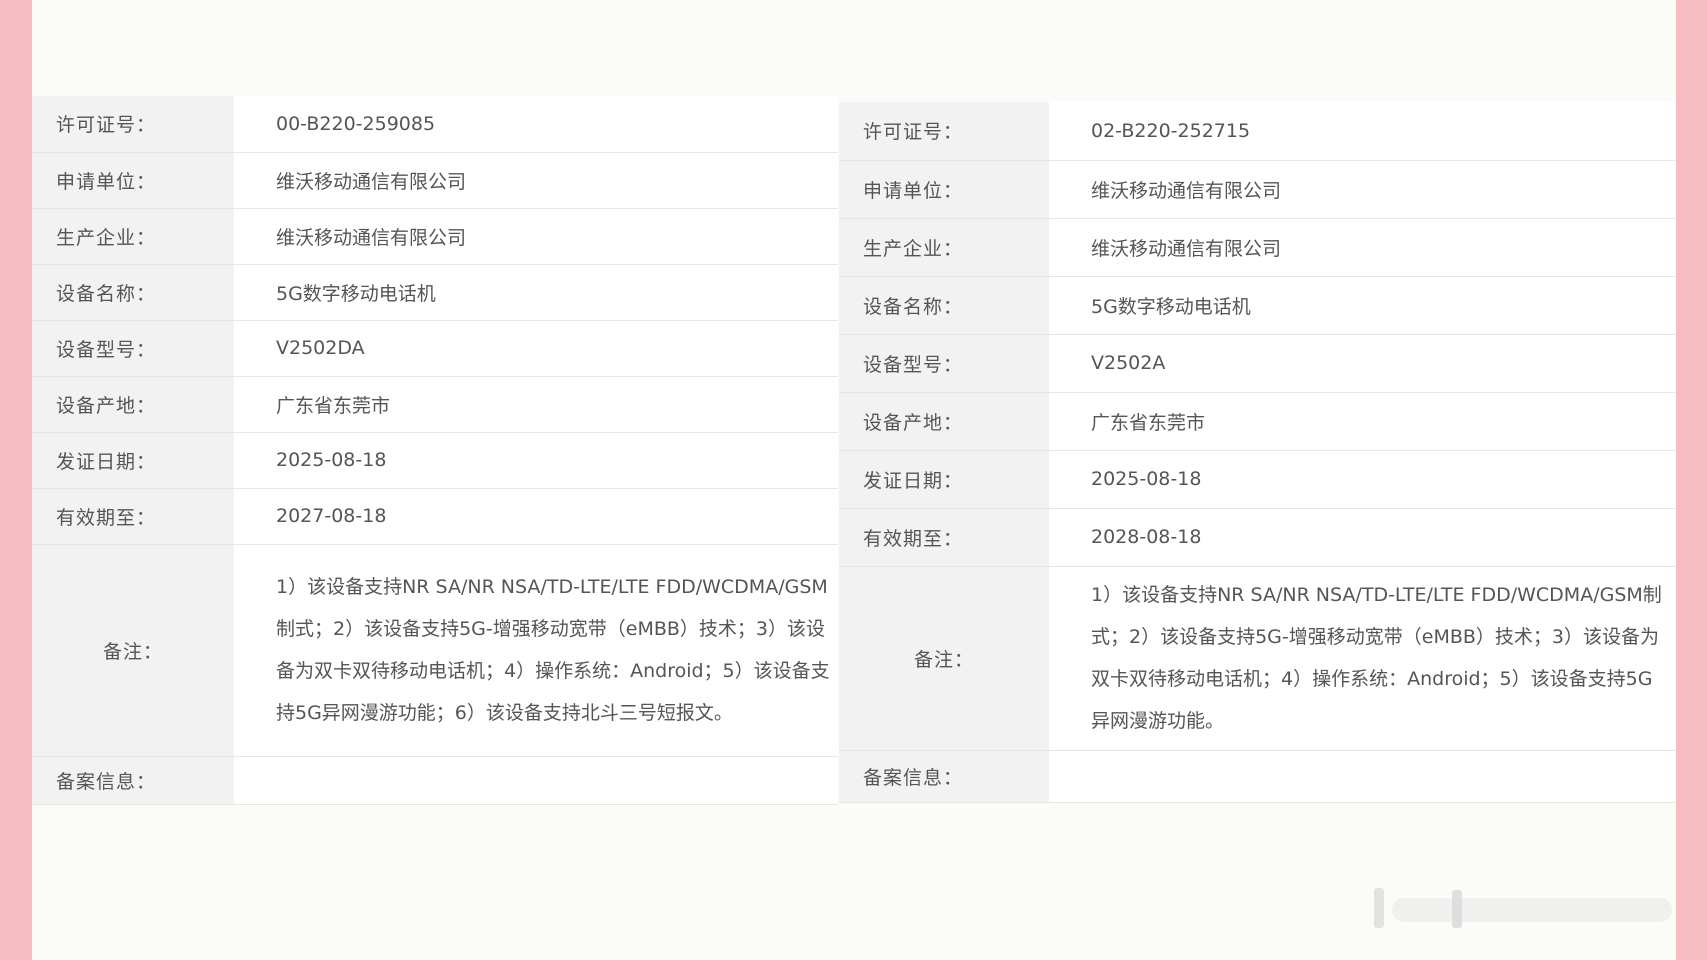 Image resolution: width=1707 pixels, height=960 pixels. Describe the element at coordinates (1362, 363) in the screenshot. I see `row-value: V2502A` at that location.